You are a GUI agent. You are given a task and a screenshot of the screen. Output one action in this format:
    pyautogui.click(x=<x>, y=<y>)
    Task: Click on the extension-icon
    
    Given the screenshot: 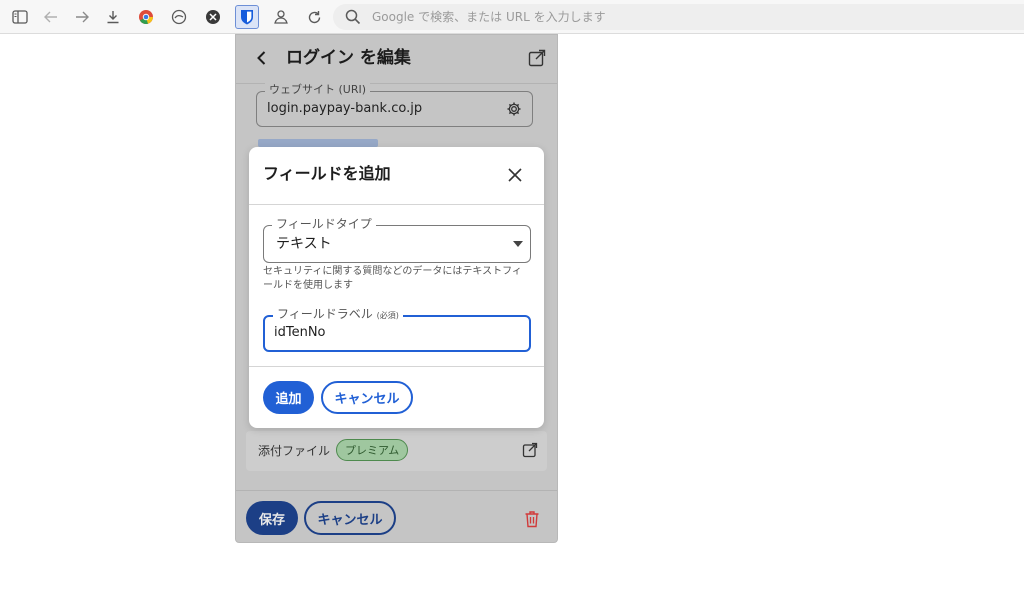 What is the action you would take?
    pyautogui.click(x=179, y=17)
    